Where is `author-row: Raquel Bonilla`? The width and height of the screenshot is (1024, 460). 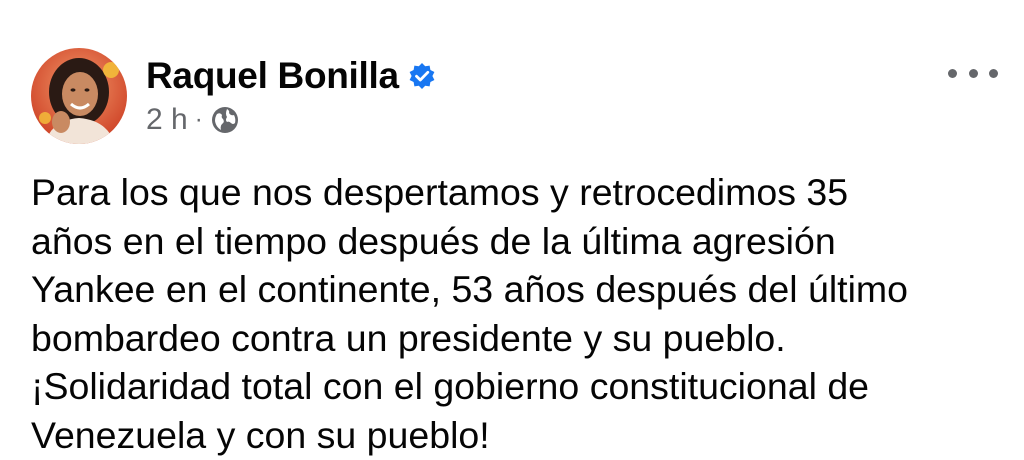 author-row: Raquel Bonilla is located at coordinates (291, 76).